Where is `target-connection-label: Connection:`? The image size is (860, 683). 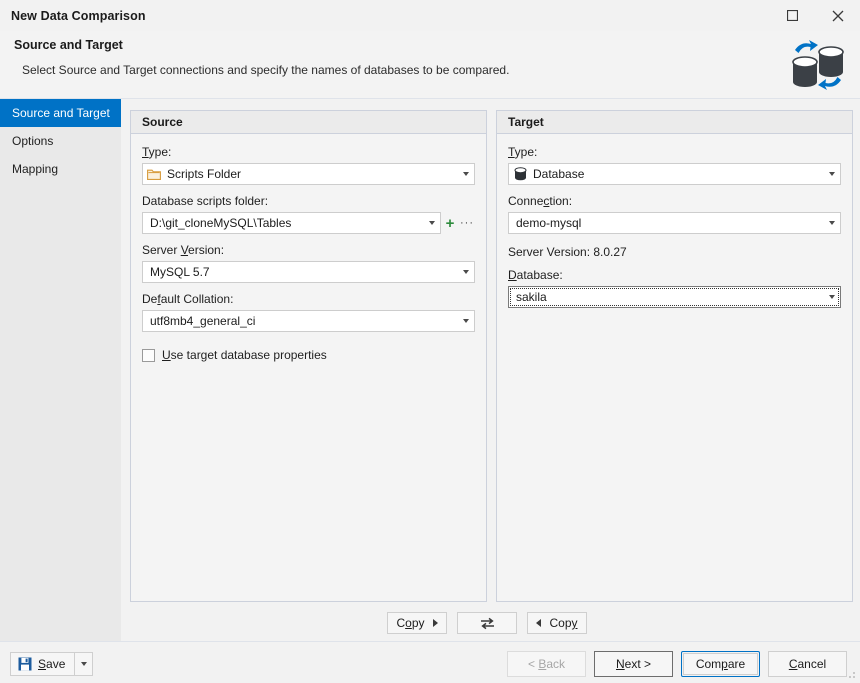 target-connection-label: Connection: is located at coordinates (540, 201).